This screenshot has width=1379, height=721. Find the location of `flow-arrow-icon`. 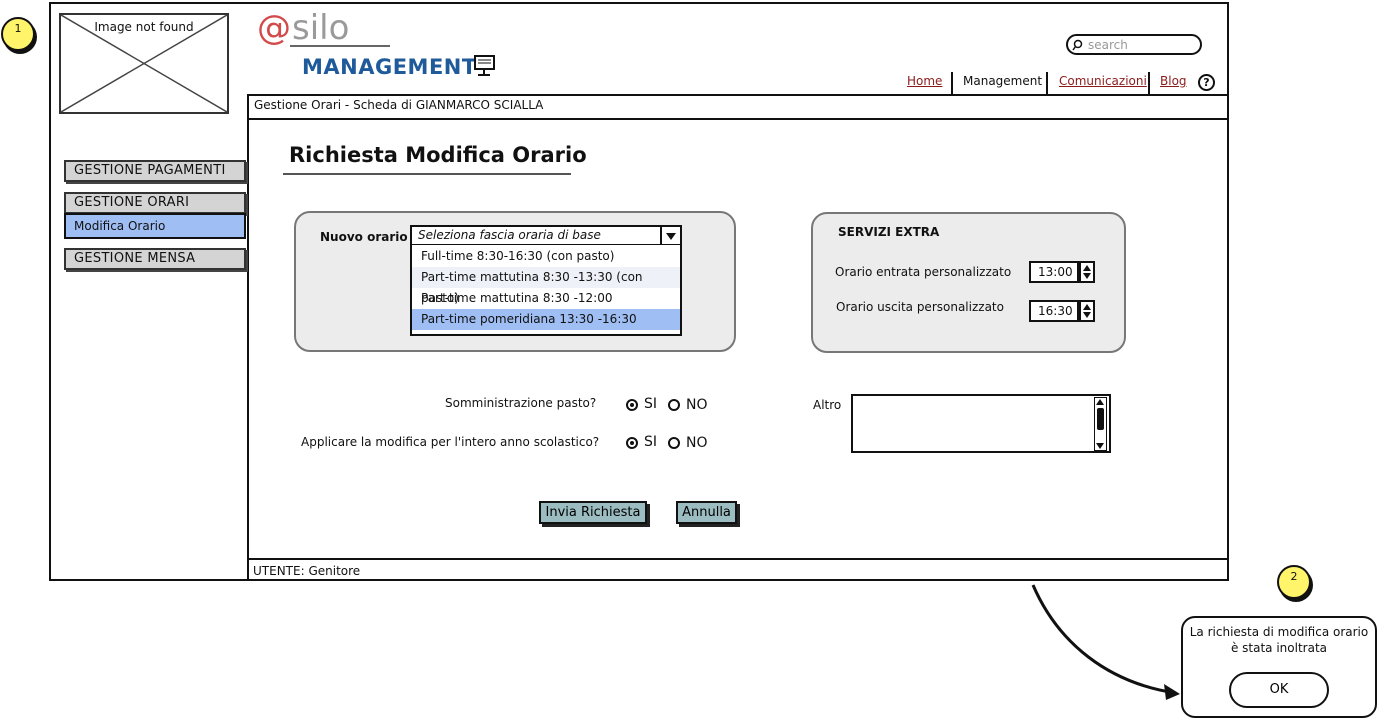

flow-arrow-icon is located at coordinates (1105, 642).